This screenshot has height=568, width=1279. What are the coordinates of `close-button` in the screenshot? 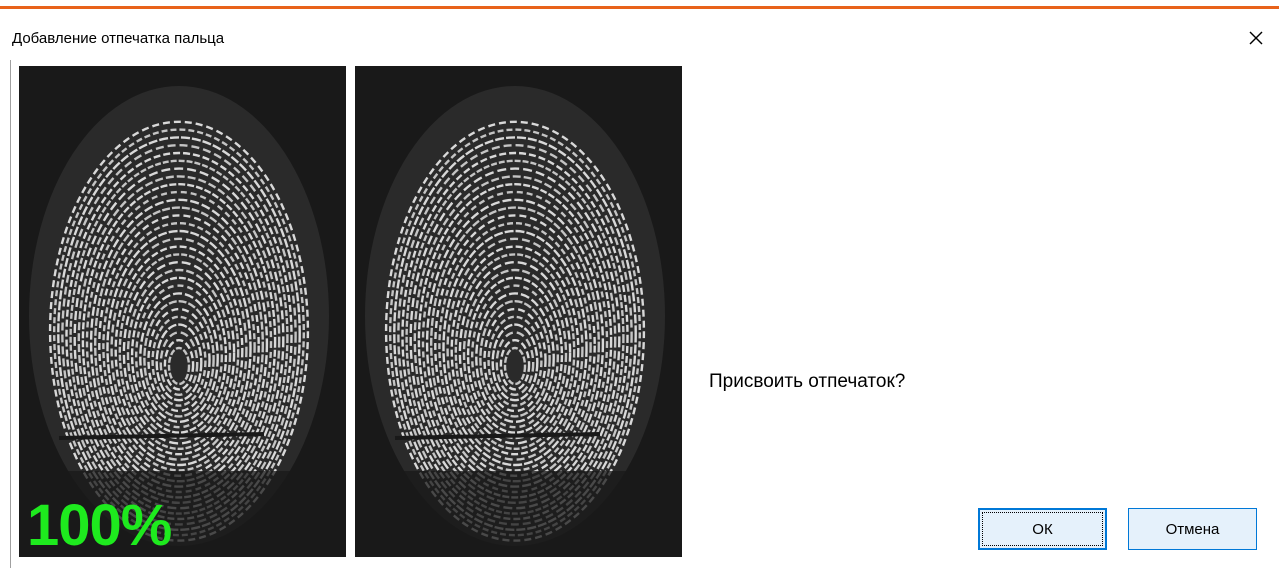 It's located at (1256, 38).